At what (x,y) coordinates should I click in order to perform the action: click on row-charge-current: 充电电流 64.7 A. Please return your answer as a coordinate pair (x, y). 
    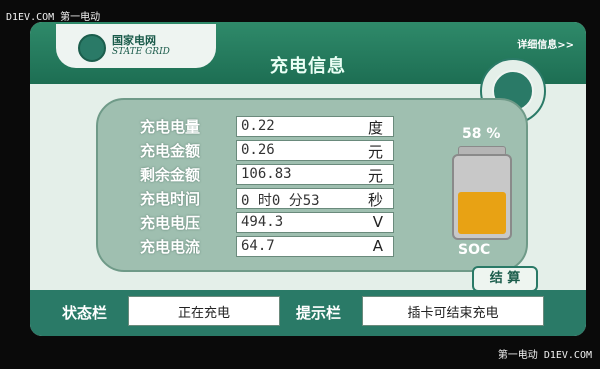
    Looking at the image, I should click on (285, 246).